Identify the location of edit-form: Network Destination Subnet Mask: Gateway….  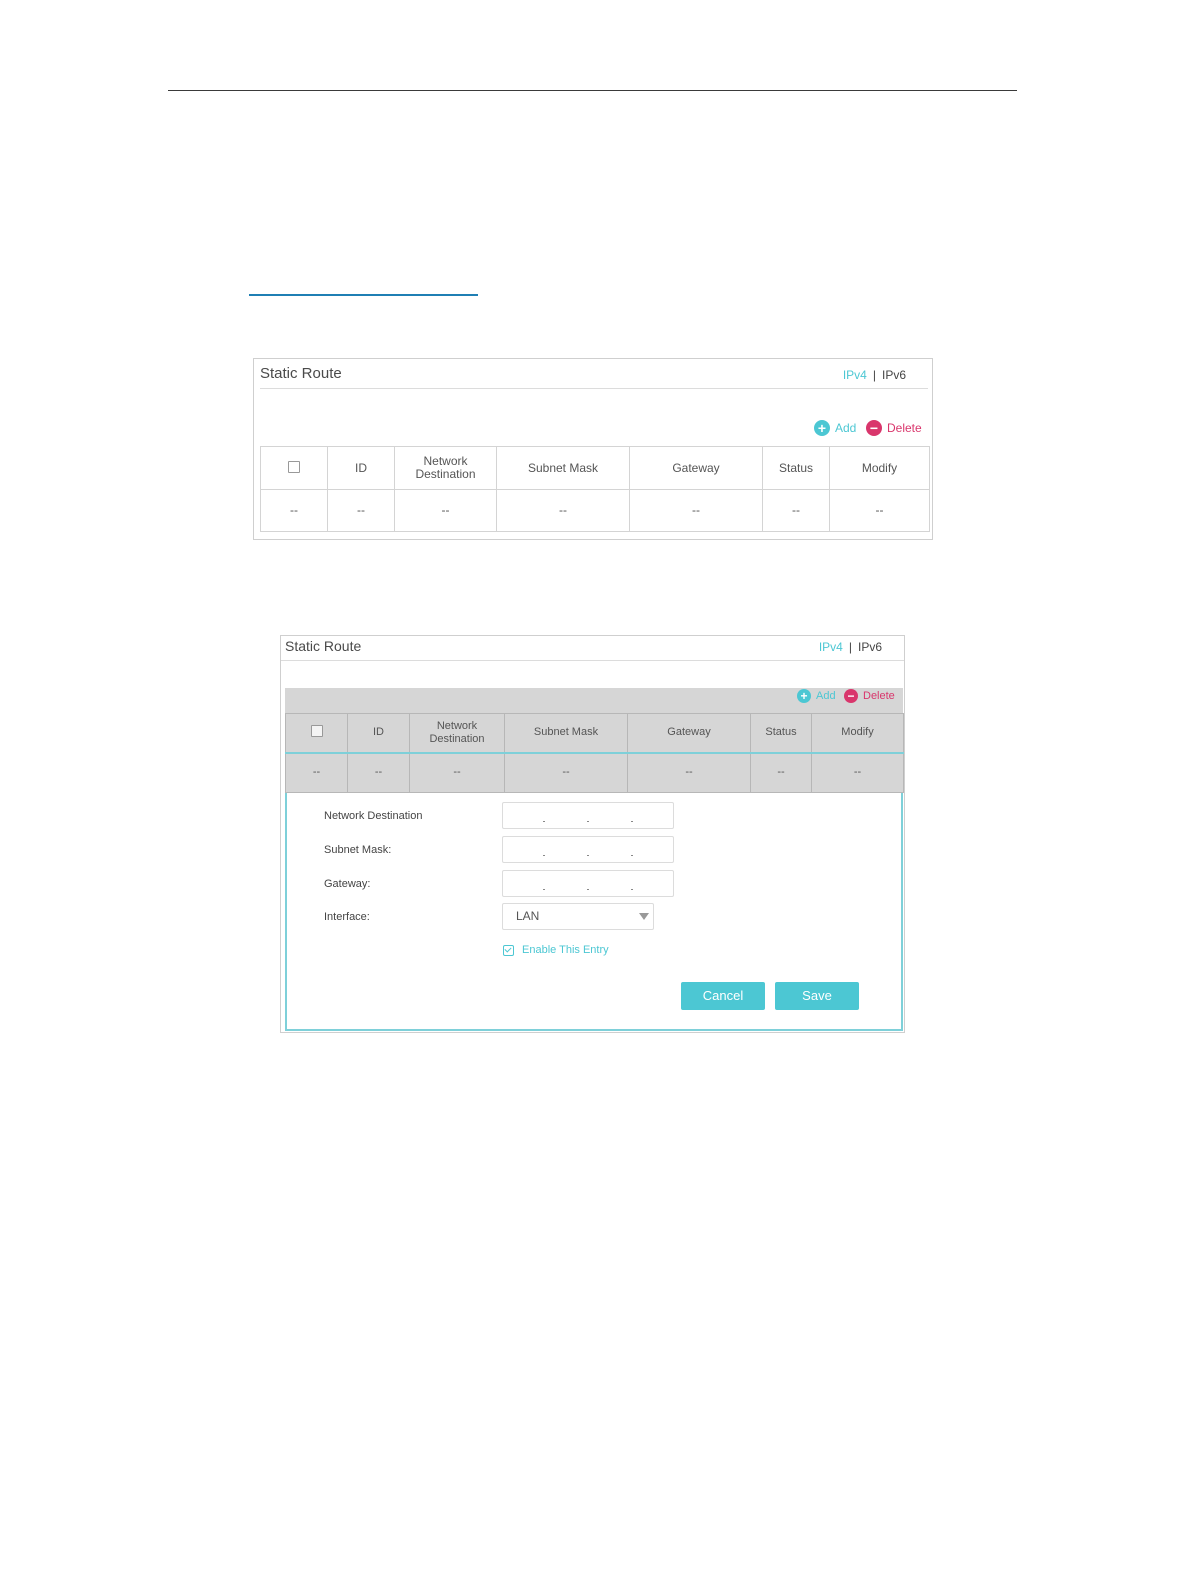
(594, 912).